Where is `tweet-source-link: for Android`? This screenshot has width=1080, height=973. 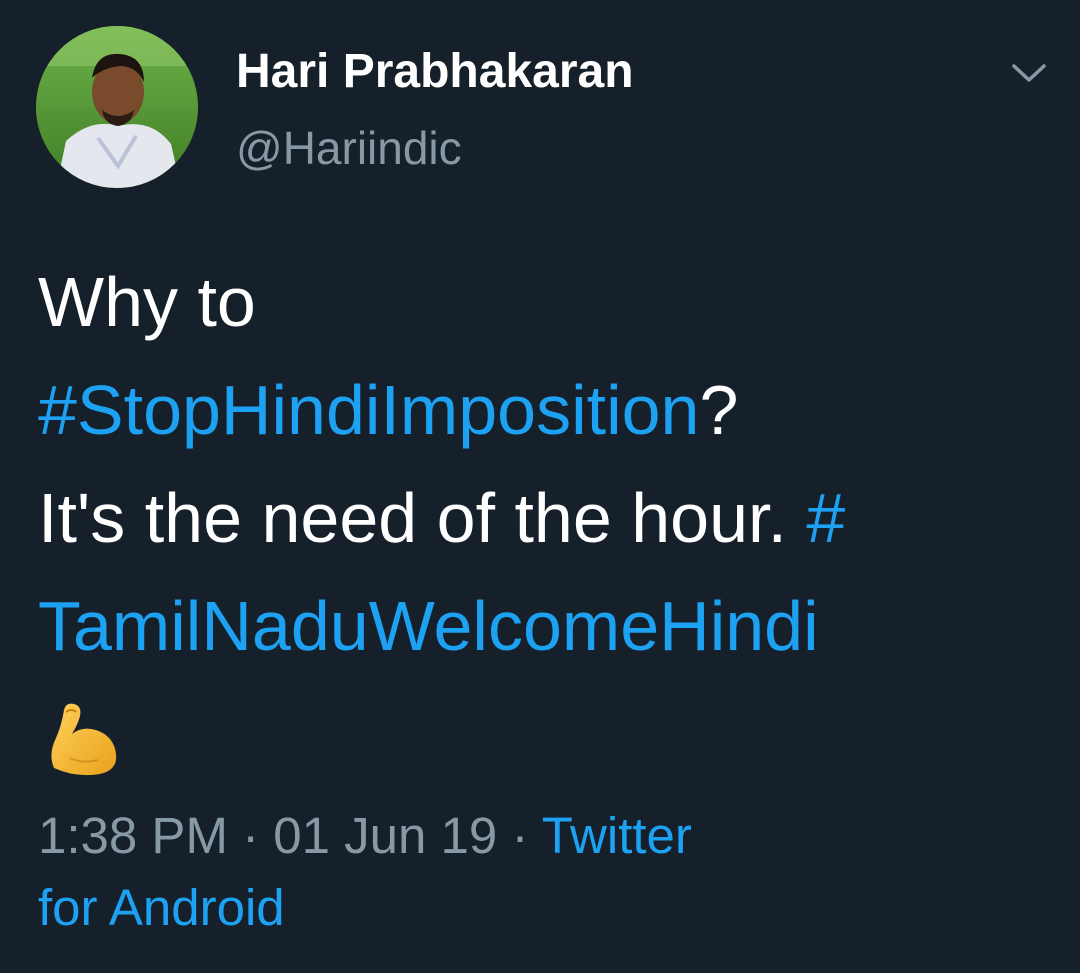 tweet-source-link: for Android is located at coordinates (543, 908).